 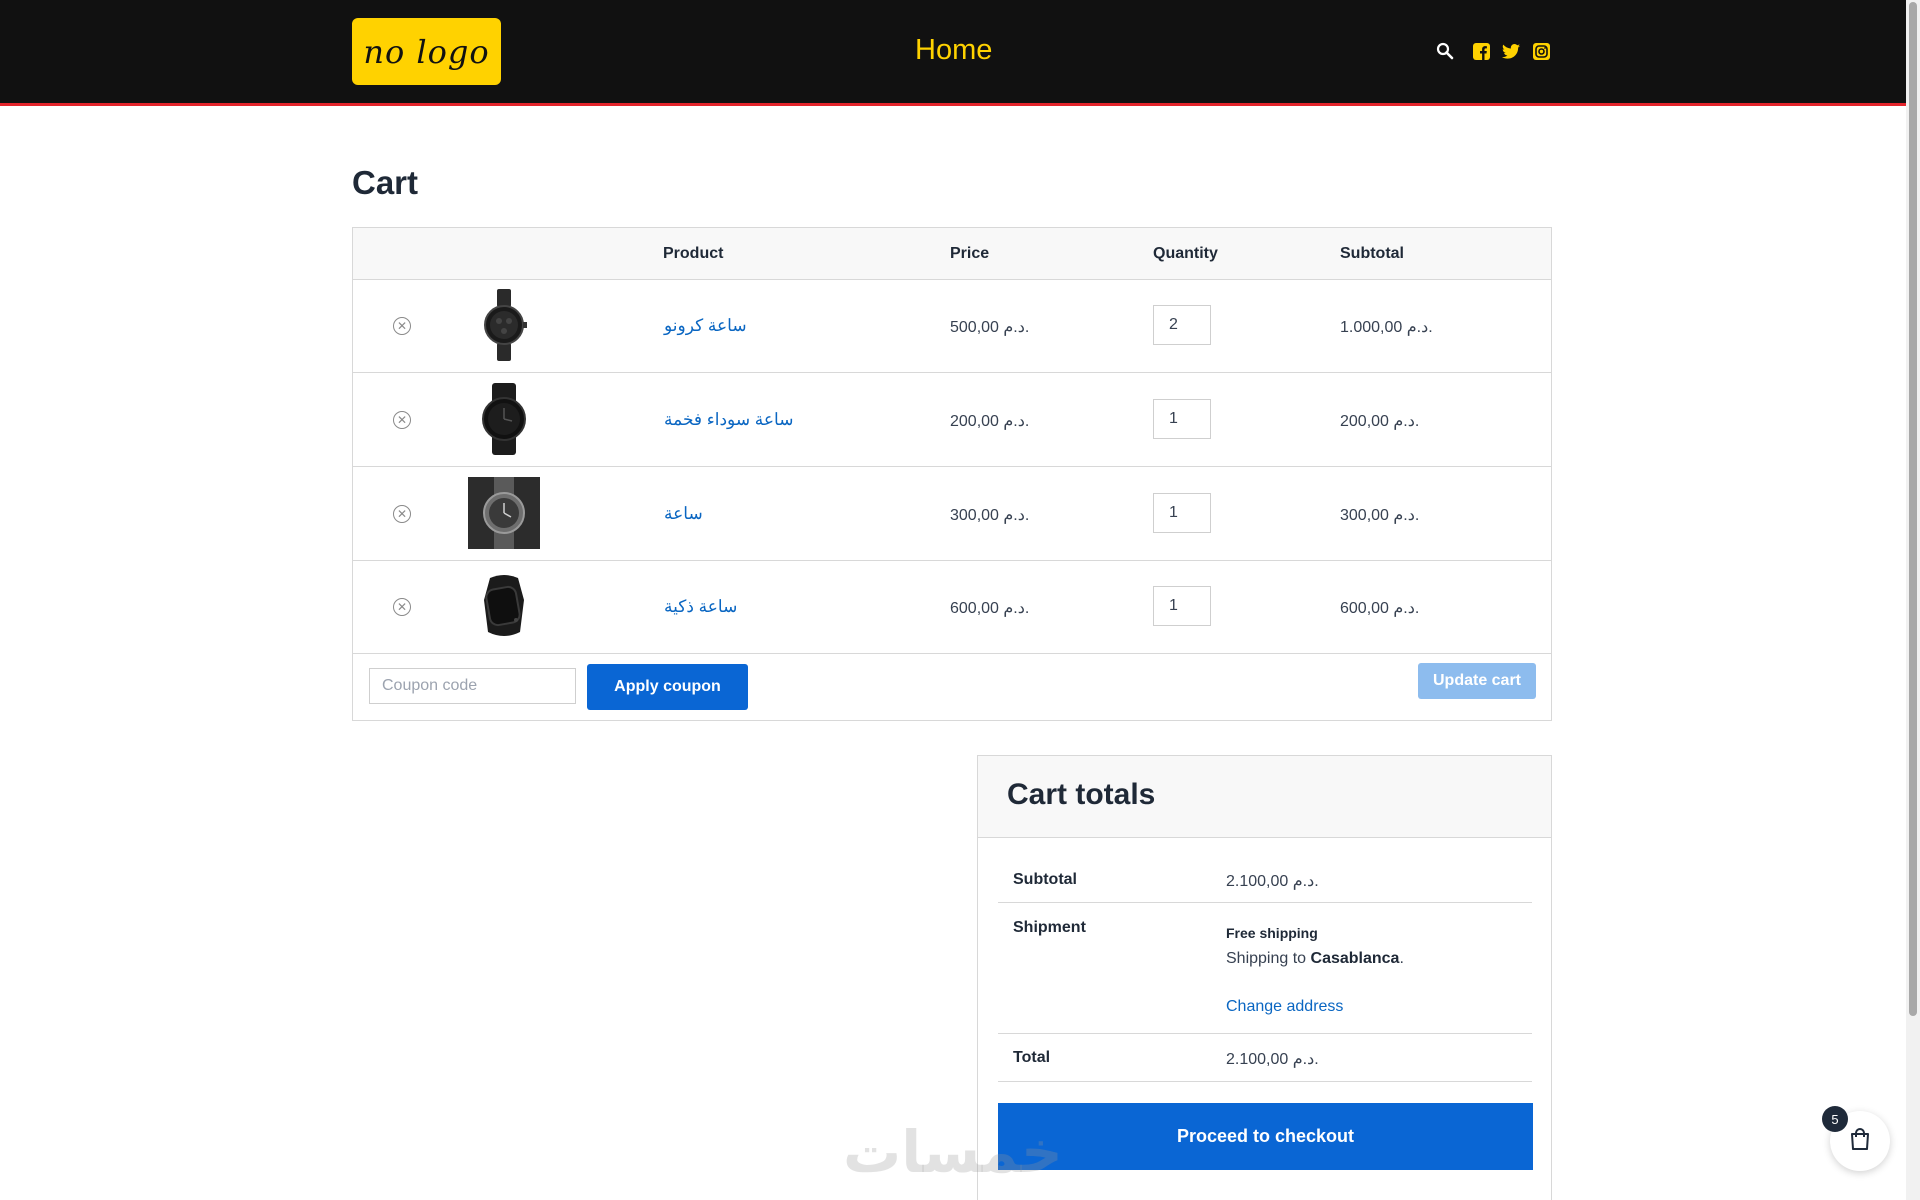 I want to click on watermark-logo: خمسات, so click(x=953, y=1152).